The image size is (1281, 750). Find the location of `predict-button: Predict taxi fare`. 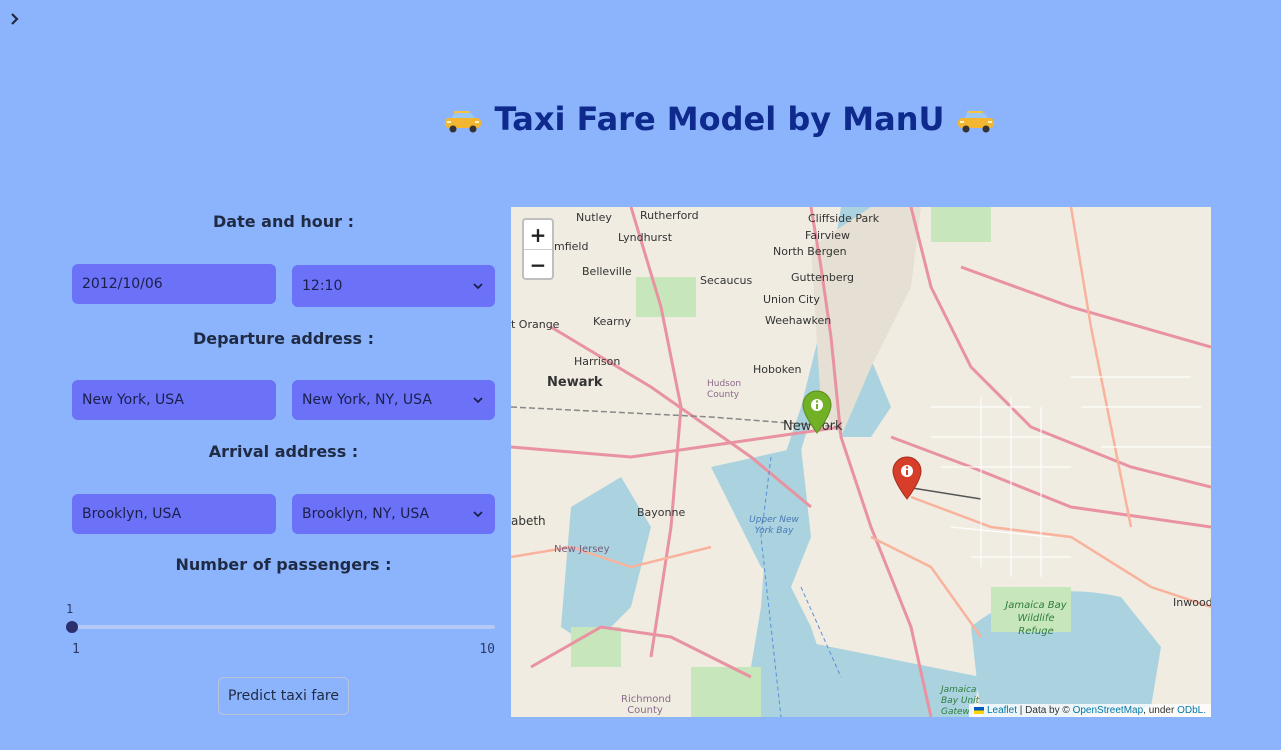

predict-button: Predict taxi fare is located at coordinates (283, 696).